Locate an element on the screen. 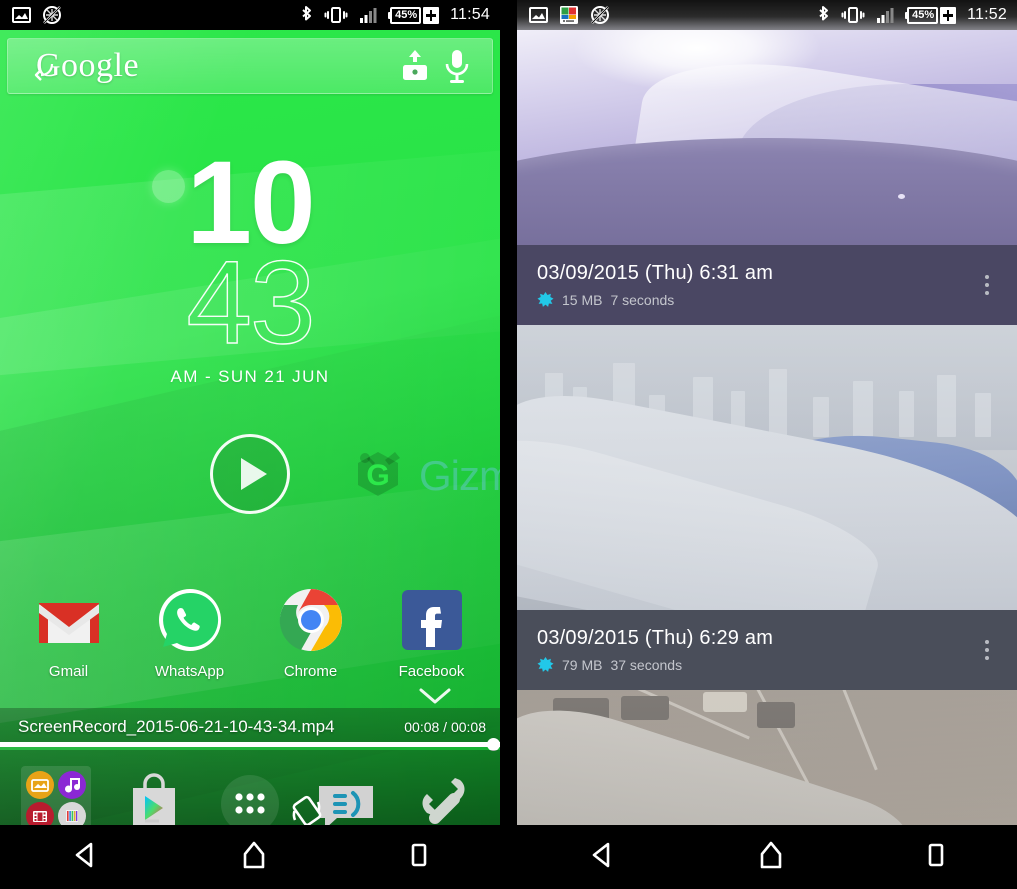  navigation-bar-right is located at coordinates (767, 857).